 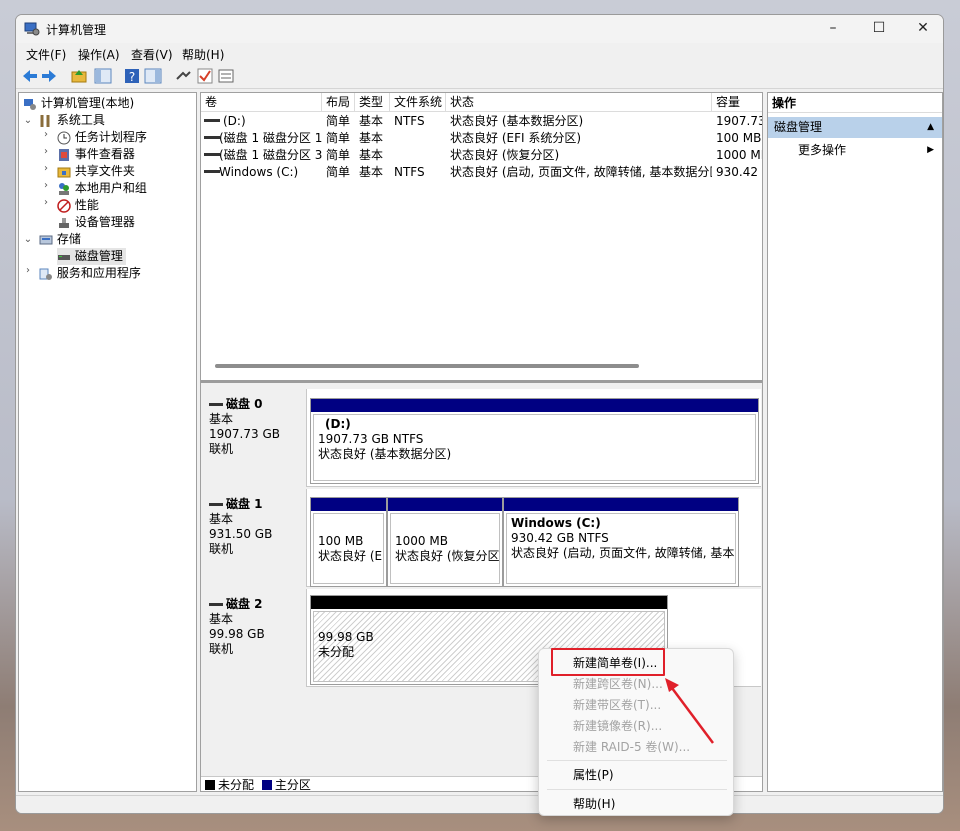 What do you see at coordinates (930, 127) in the screenshot?
I see `collapse-up-icon: ▲` at bounding box center [930, 127].